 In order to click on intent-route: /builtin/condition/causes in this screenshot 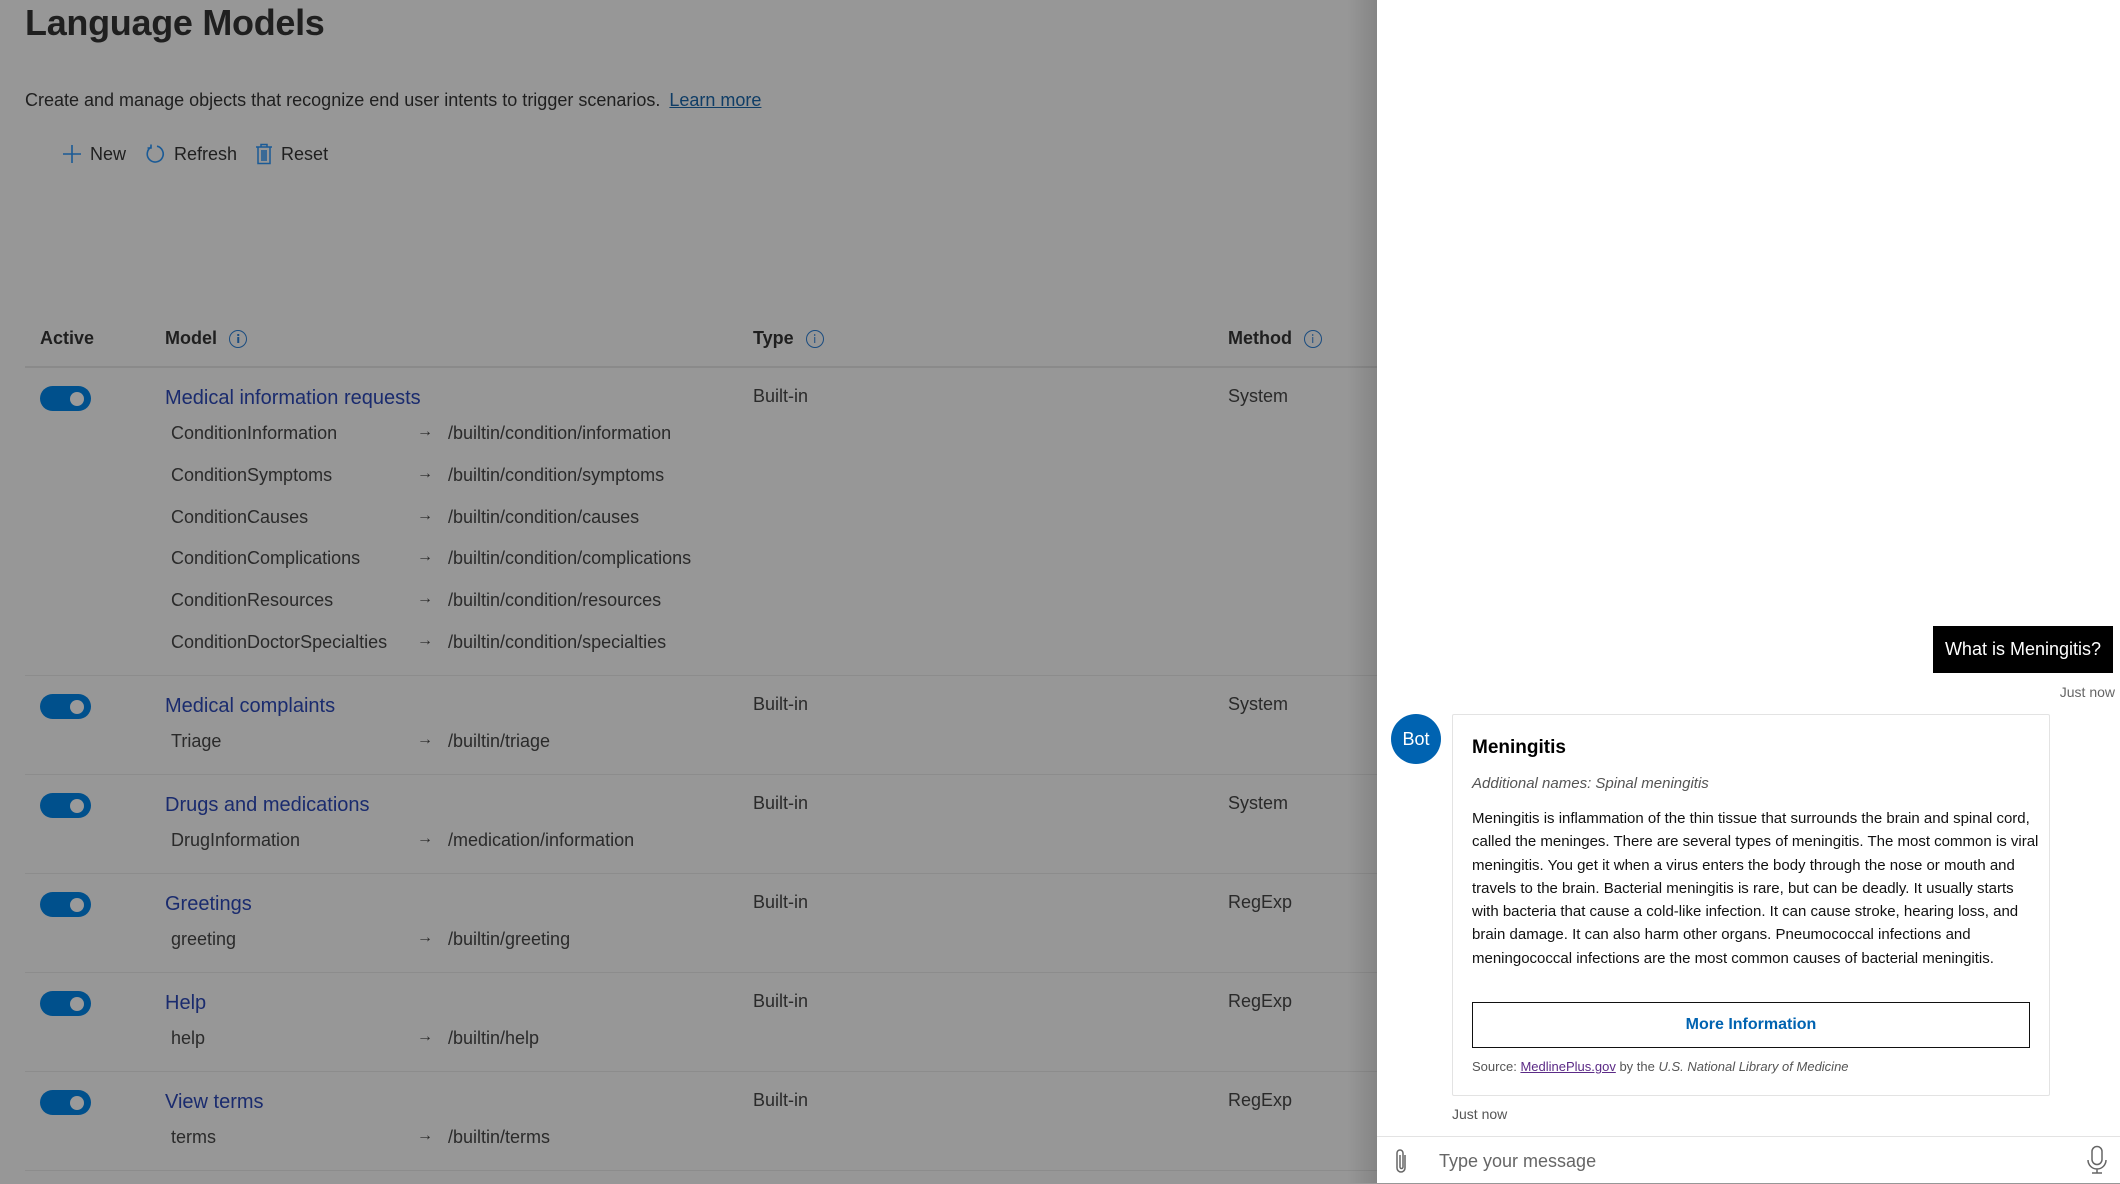, I will do `click(544, 516)`.